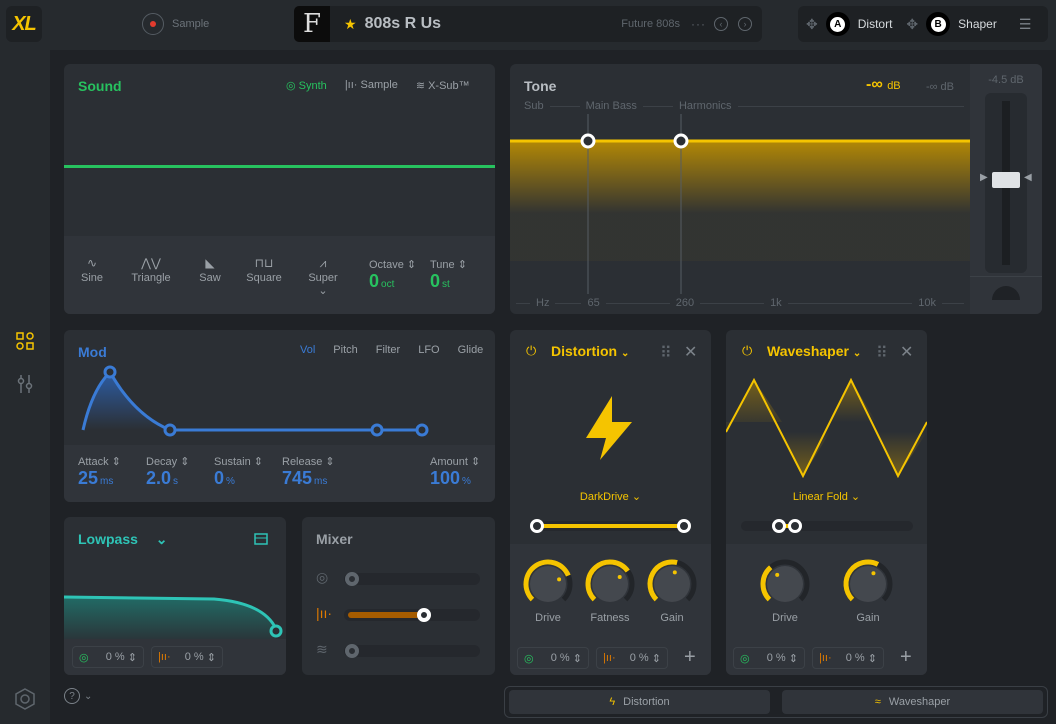 This screenshot has height=724, width=1056. I want to click on favorite-star-icon: ★, so click(350, 24).